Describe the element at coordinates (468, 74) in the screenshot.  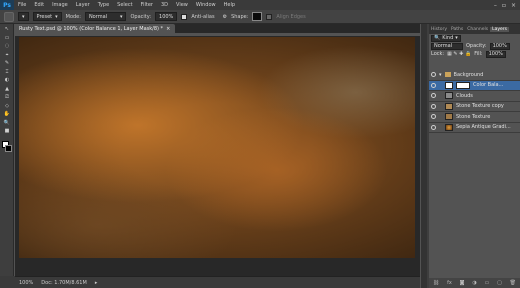
I see `layer-name: Background` at that location.